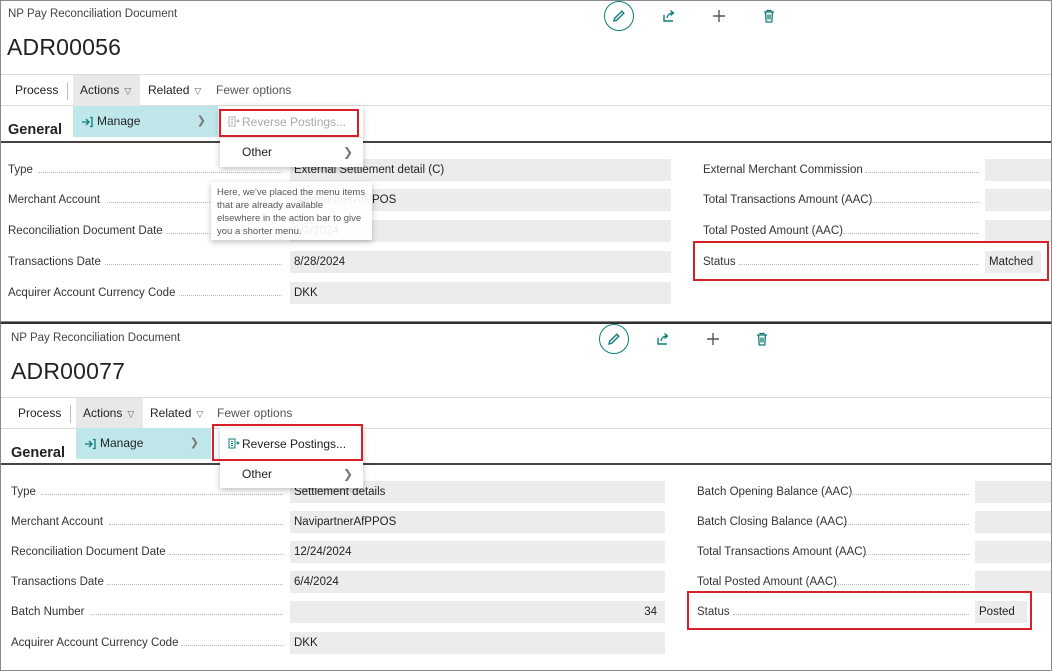 This screenshot has width=1052, height=671. What do you see at coordinates (775, 492) in the screenshot?
I see `field-label-batch-opening-balance: Batch Opening Balance (AAC)` at bounding box center [775, 492].